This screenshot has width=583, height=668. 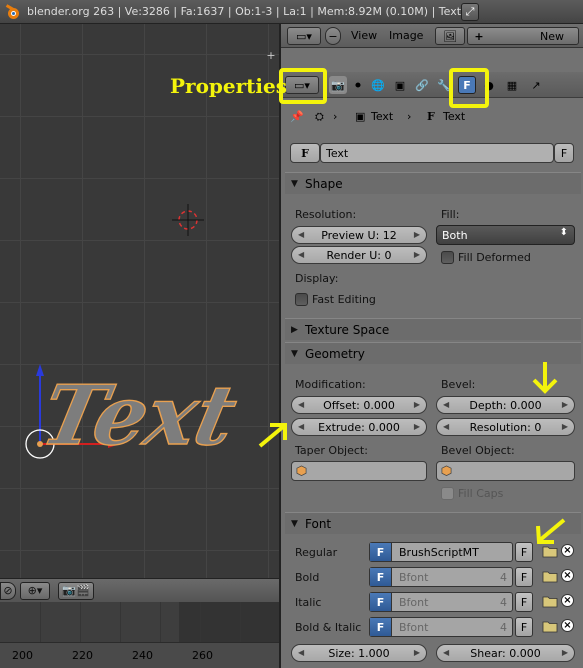 What do you see at coordinates (447, 257) in the screenshot?
I see `fill-deformed-checkbox` at bounding box center [447, 257].